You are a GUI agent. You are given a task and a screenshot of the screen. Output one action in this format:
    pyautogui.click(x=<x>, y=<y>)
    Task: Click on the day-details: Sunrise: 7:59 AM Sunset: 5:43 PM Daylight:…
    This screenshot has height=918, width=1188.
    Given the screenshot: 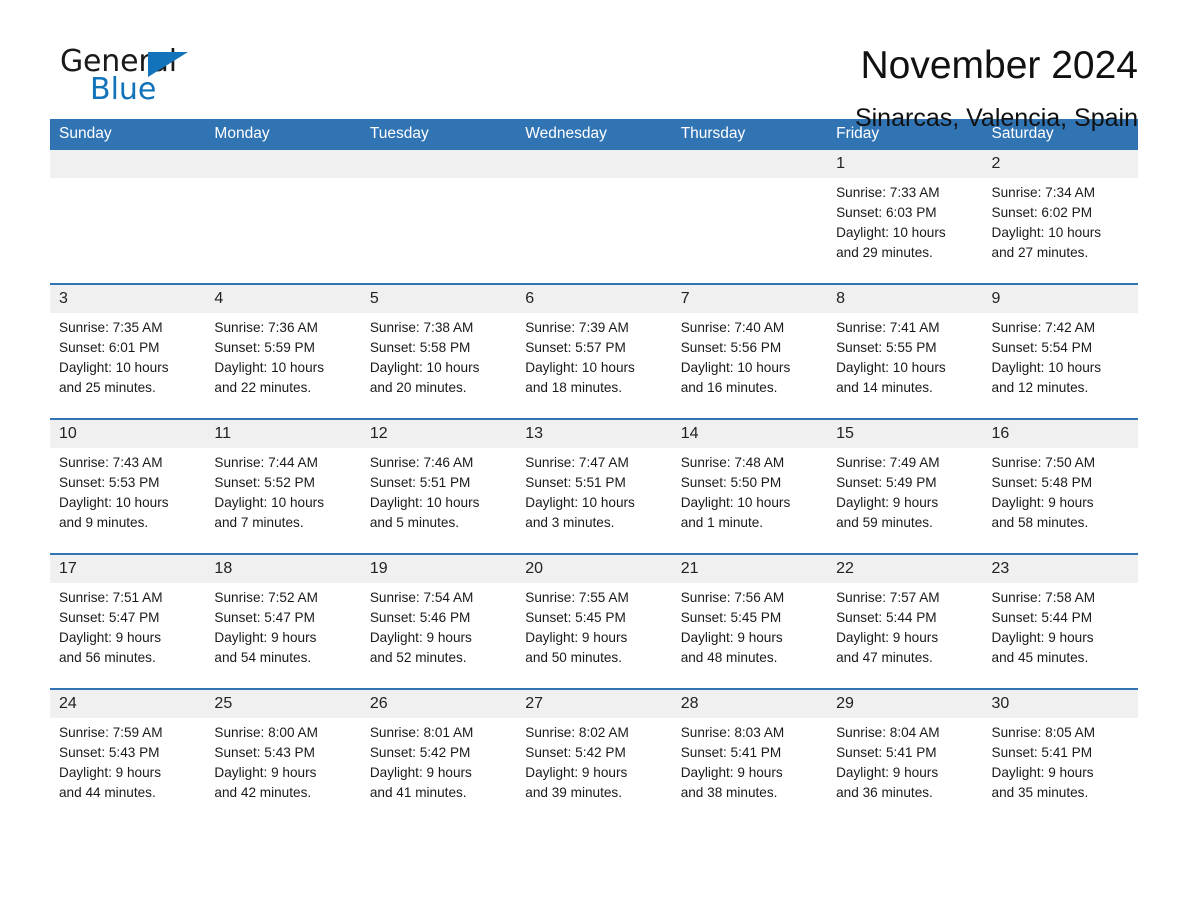 What is the action you would take?
    pyautogui.click(x=127, y=760)
    